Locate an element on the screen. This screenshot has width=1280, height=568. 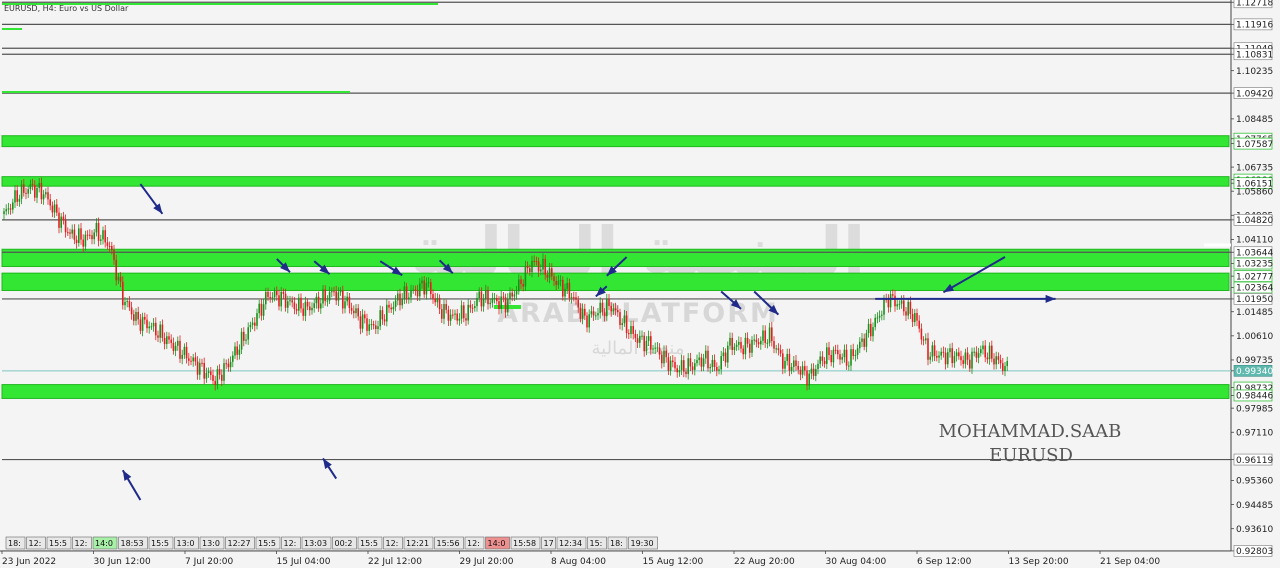
price-axis-label: 1.04820 is located at coordinates (1252, 220).